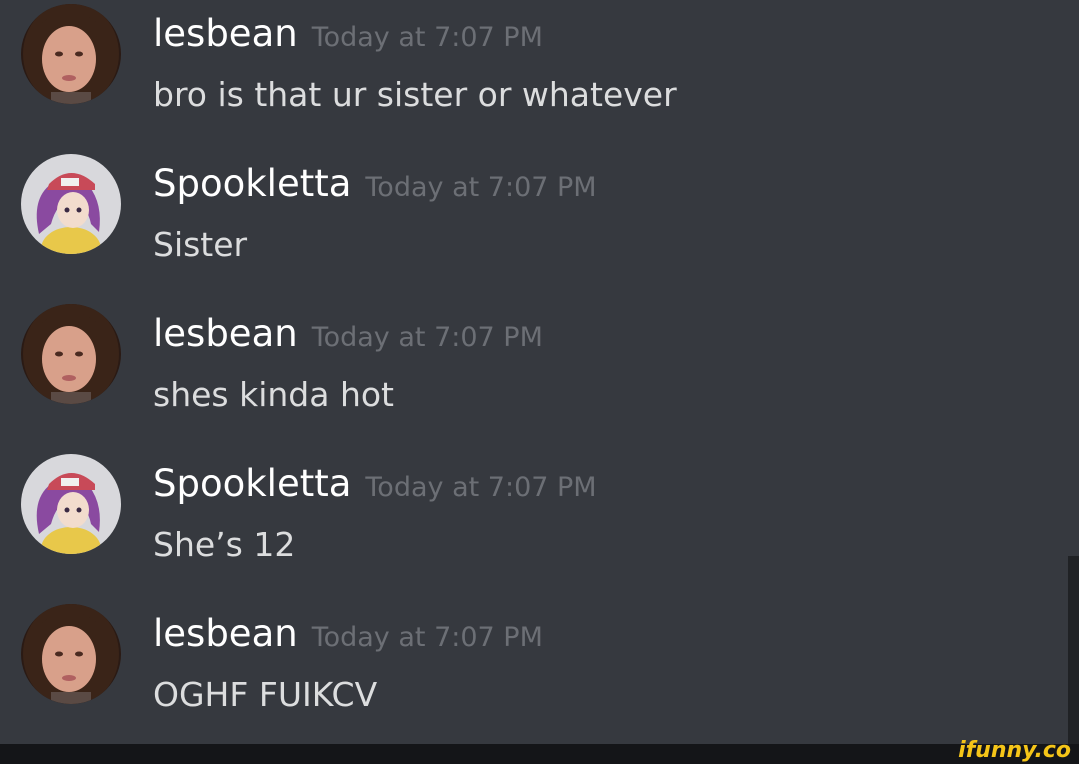 This screenshot has width=1079, height=764. I want to click on ifunny-watermark: ifunny.co, so click(1014, 750).